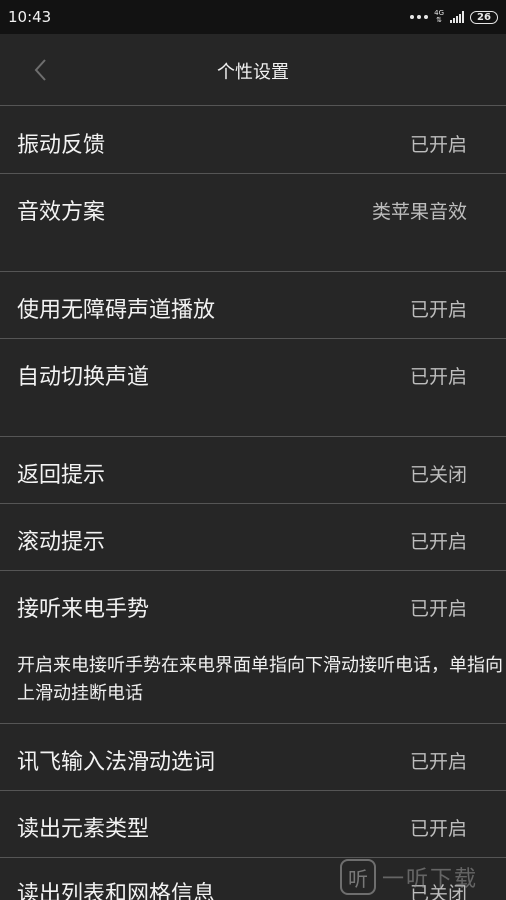  Describe the element at coordinates (457, 17) in the screenshot. I see `signal-strength-icon` at that location.